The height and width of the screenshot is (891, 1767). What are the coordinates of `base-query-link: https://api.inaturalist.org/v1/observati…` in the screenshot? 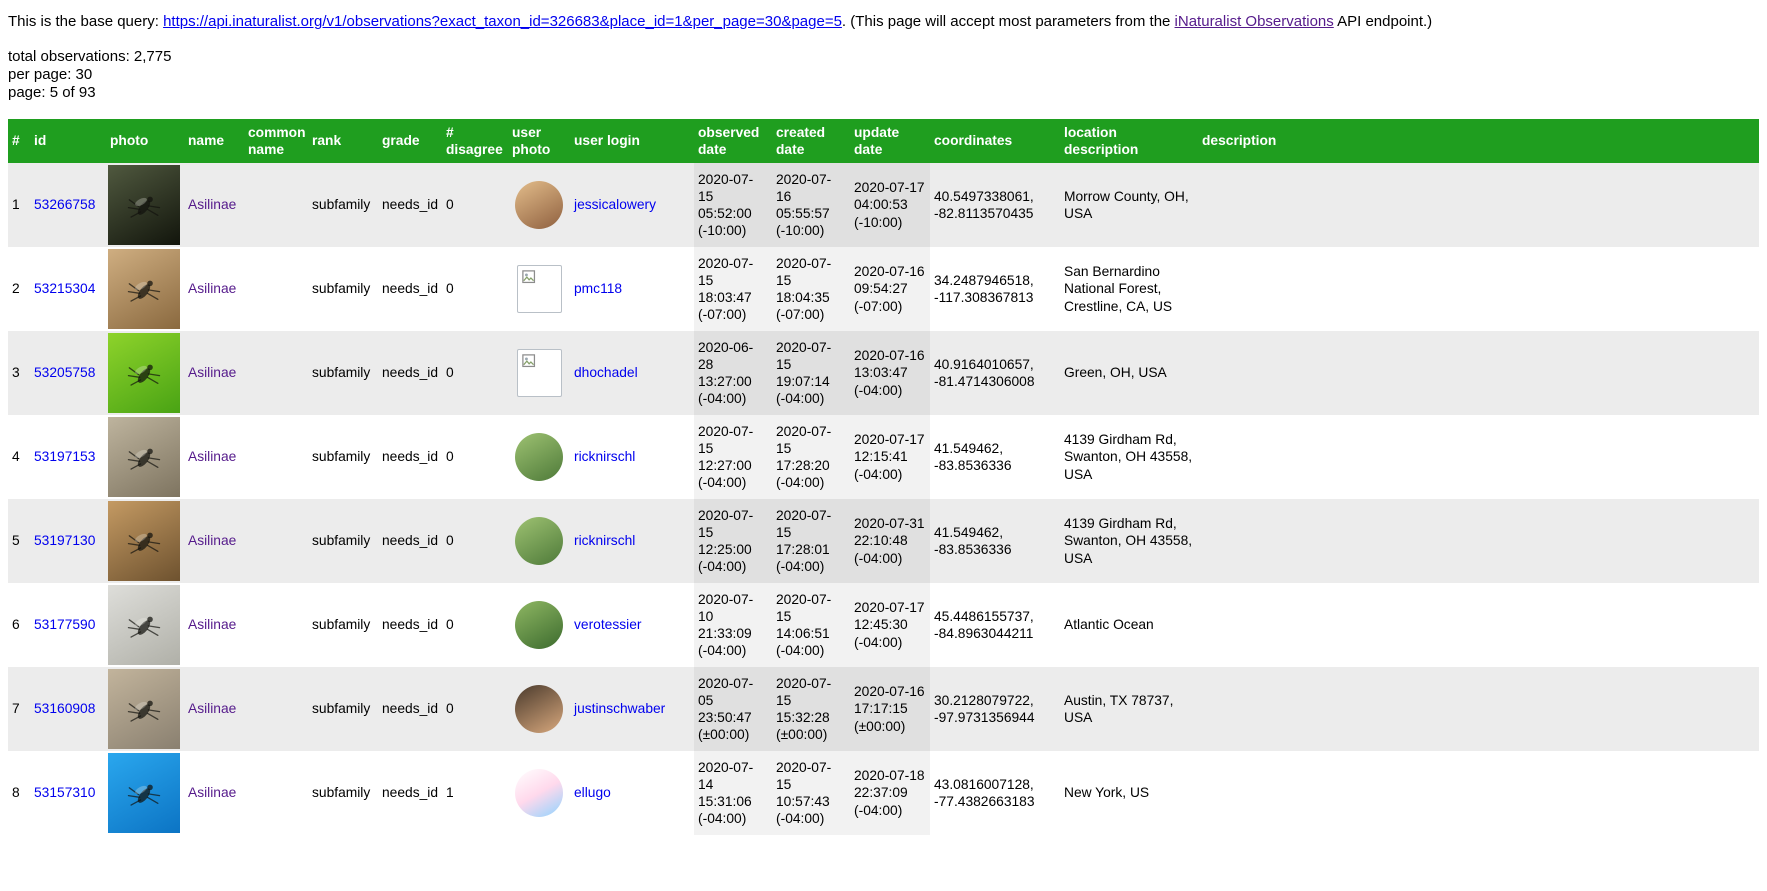 It's located at (502, 21).